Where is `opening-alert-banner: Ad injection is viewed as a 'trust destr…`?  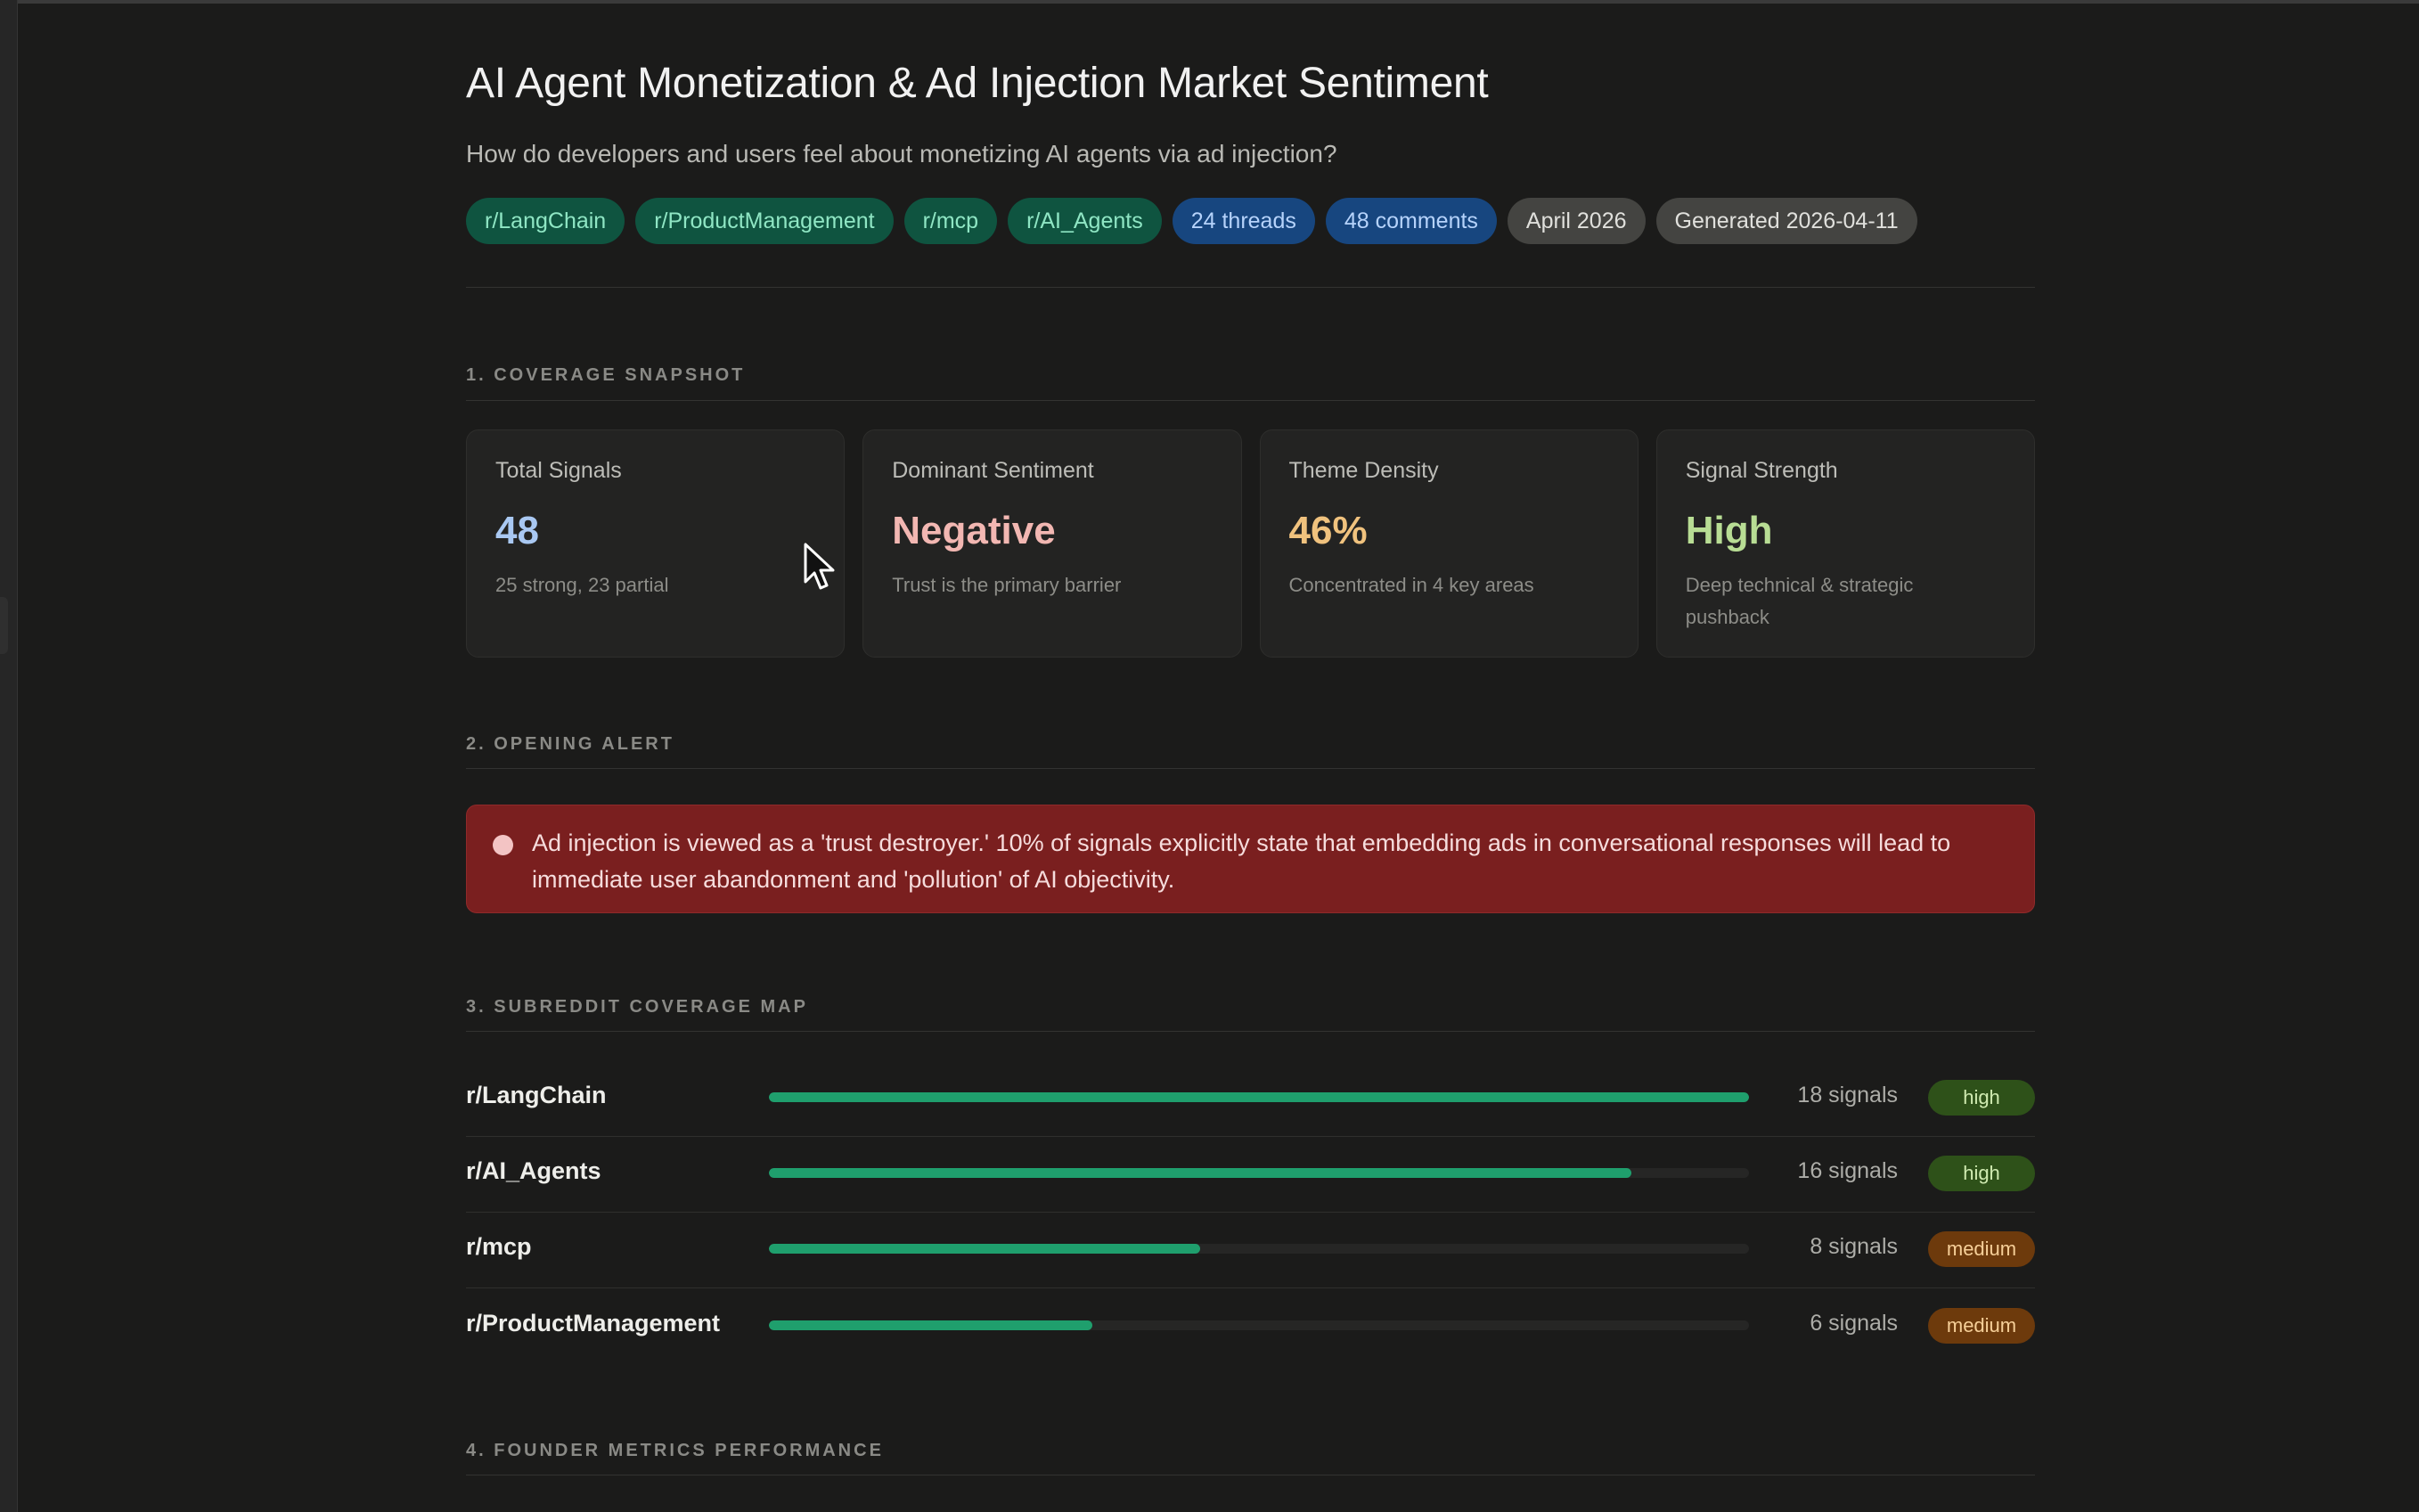 opening-alert-banner: Ad injection is viewed as a 'trust destr… is located at coordinates (1250, 859).